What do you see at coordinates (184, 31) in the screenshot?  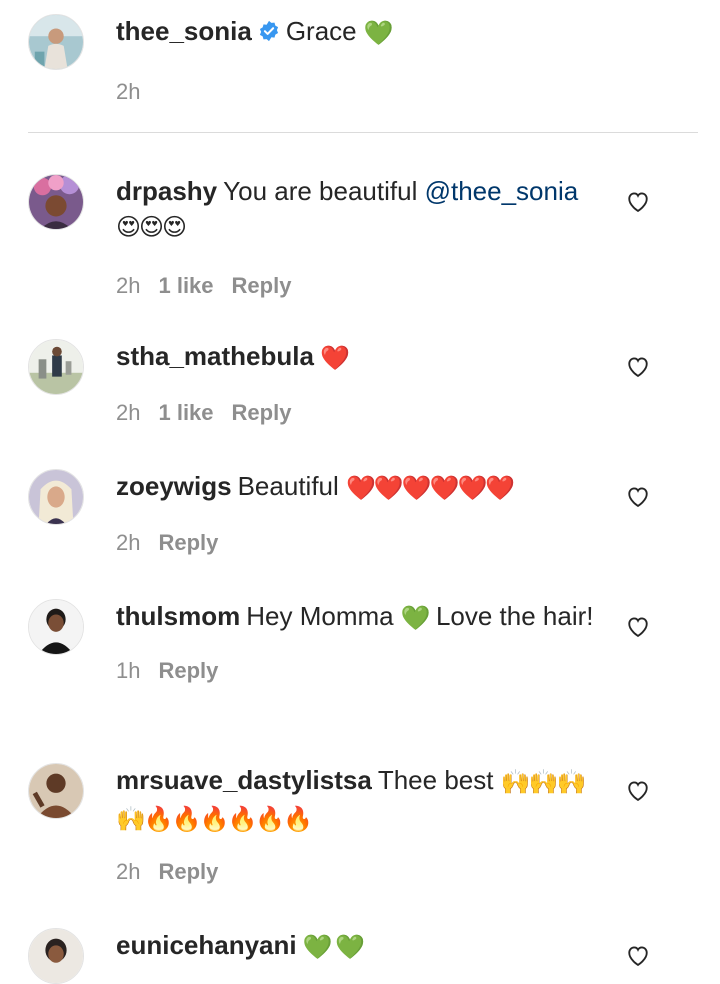 I see `caption-username: thee_sonia` at bounding box center [184, 31].